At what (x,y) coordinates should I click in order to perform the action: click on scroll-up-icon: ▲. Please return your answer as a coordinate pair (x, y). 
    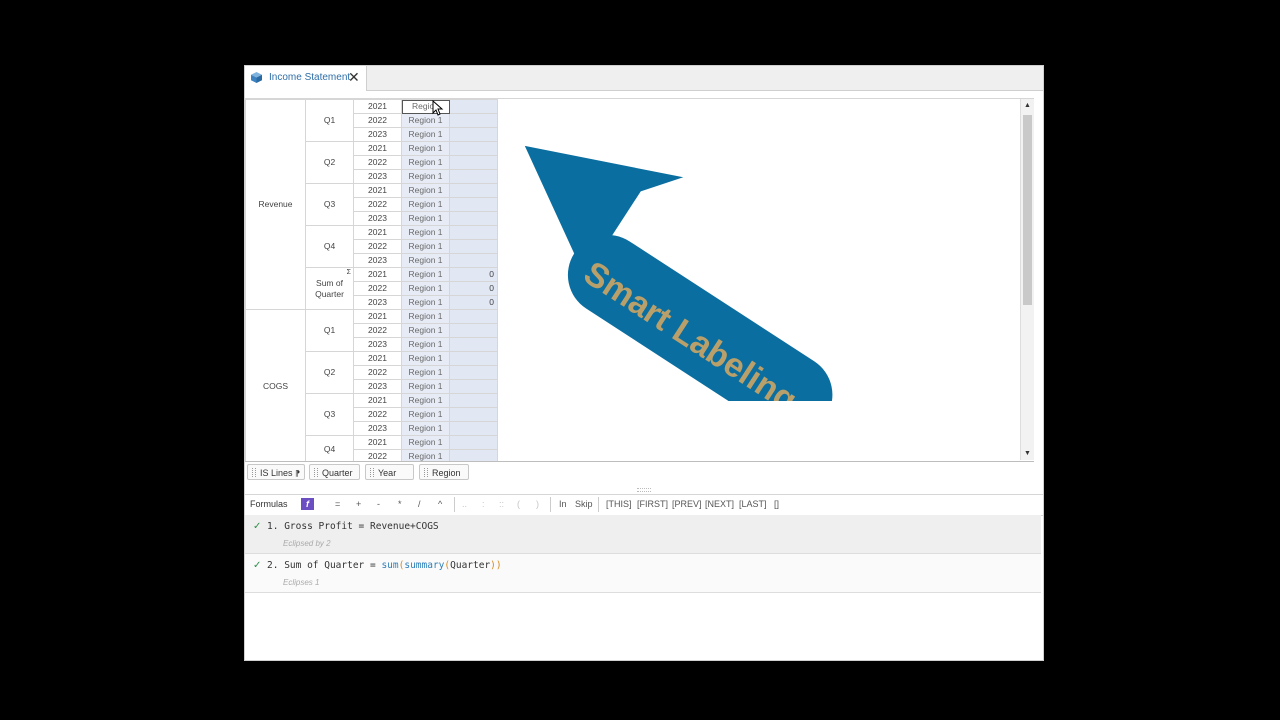
    Looking at the image, I should click on (1027, 105).